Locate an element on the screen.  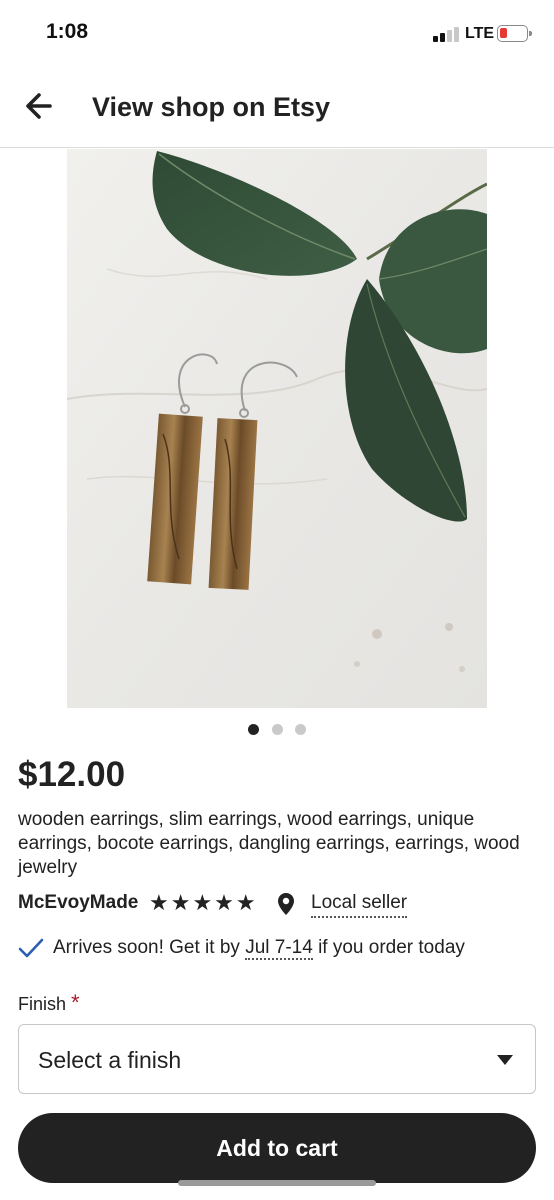
delivery-date-link: Jul 7-14 is located at coordinates (279, 948).